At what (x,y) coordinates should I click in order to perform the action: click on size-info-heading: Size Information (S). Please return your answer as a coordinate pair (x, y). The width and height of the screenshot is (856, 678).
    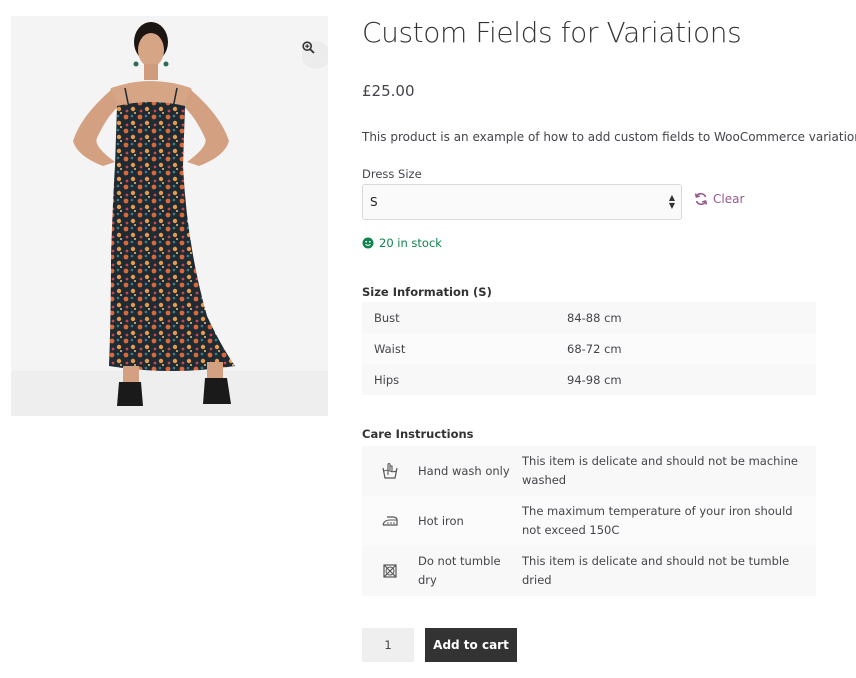
    Looking at the image, I should click on (427, 292).